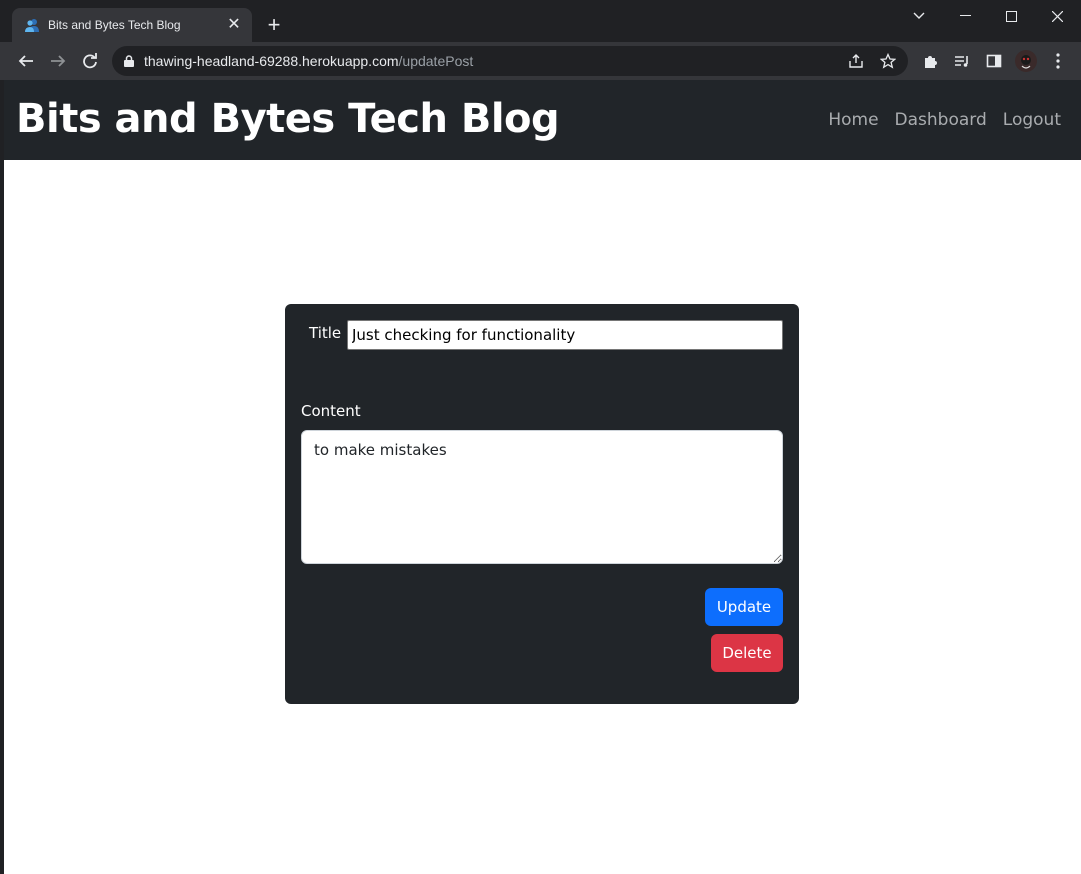 This screenshot has width=1081, height=874. I want to click on site-brand: Bits and Bytes Tech Blog, so click(288, 119).